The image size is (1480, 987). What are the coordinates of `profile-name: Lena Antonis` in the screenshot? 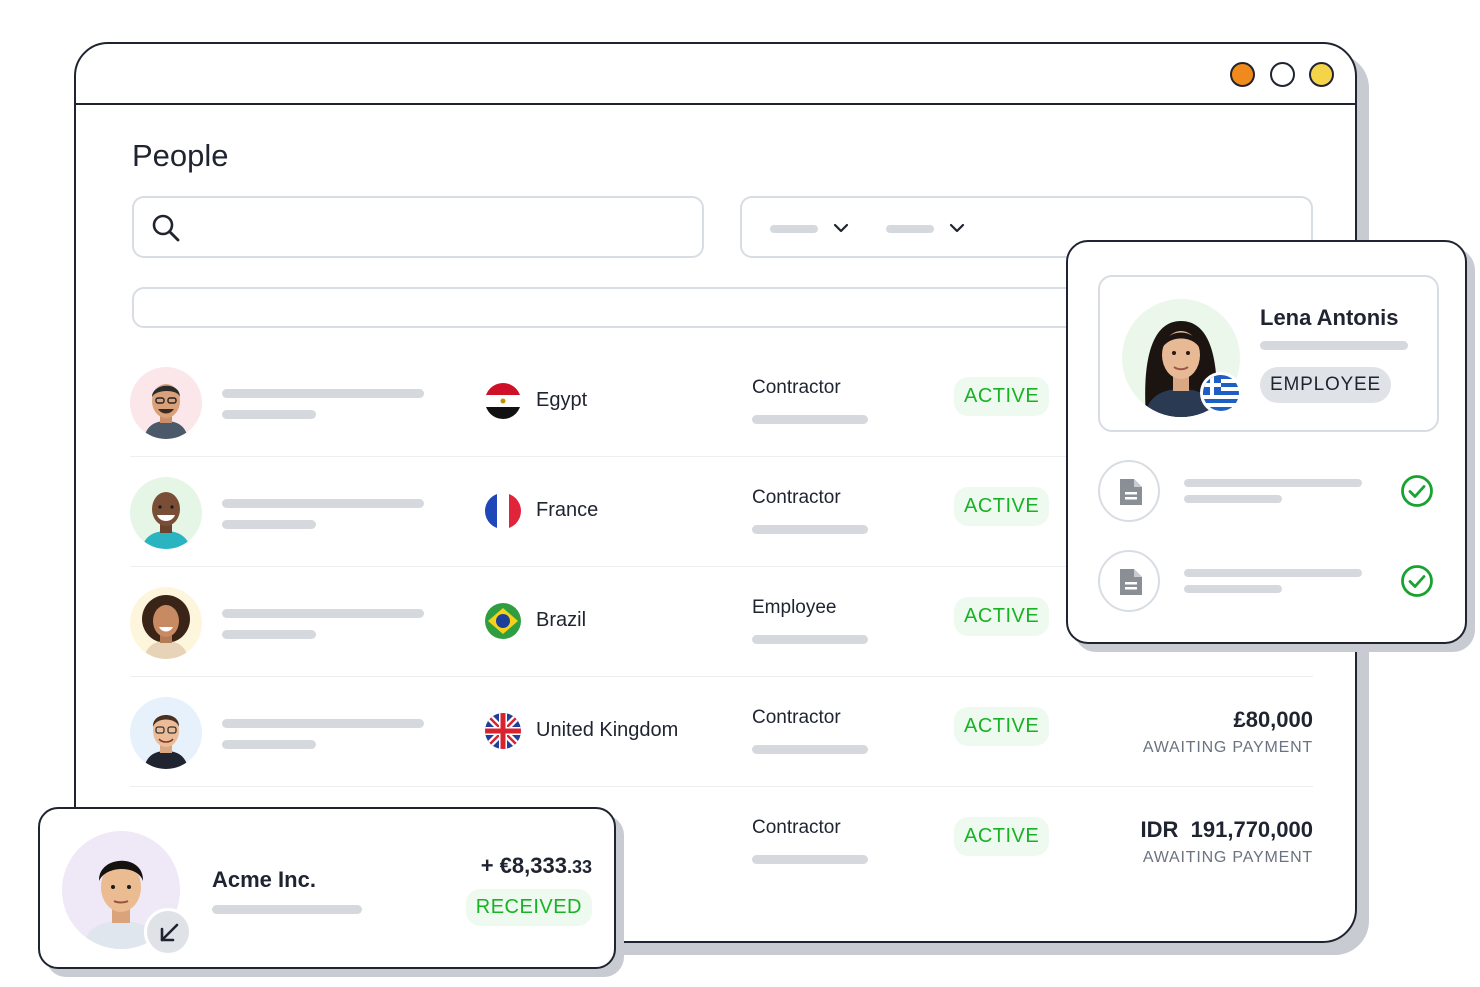 It's located at (1329, 317).